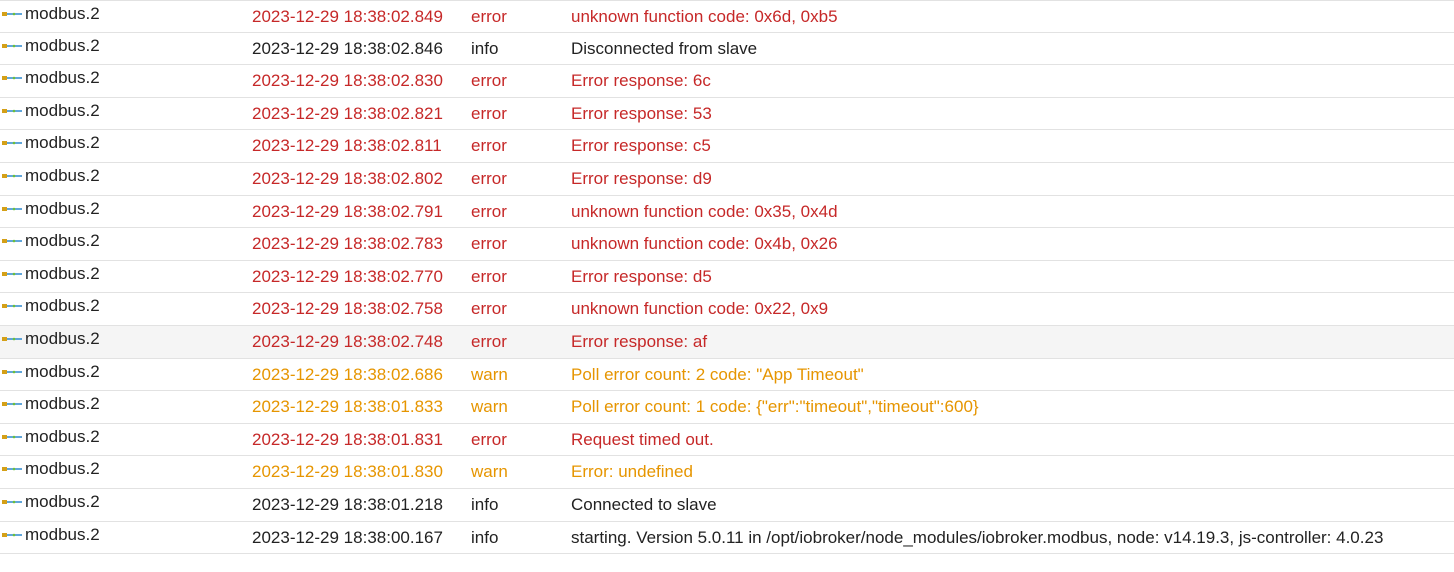 The image size is (1454, 572). Describe the element at coordinates (347, 472) in the screenshot. I see `log-time: 2023-12-29 18:38:01.830` at that location.